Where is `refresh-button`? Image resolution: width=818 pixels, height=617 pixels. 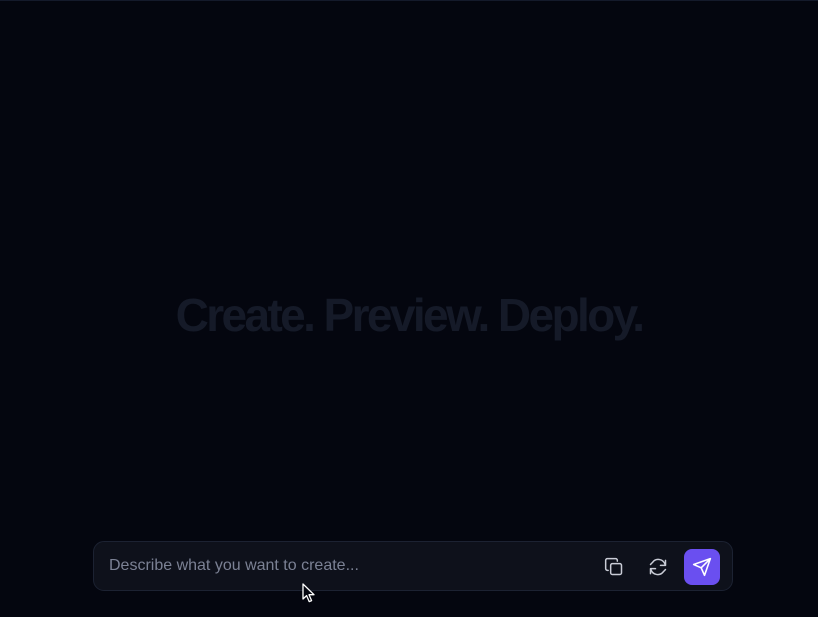 refresh-button is located at coordinates (658, 567).